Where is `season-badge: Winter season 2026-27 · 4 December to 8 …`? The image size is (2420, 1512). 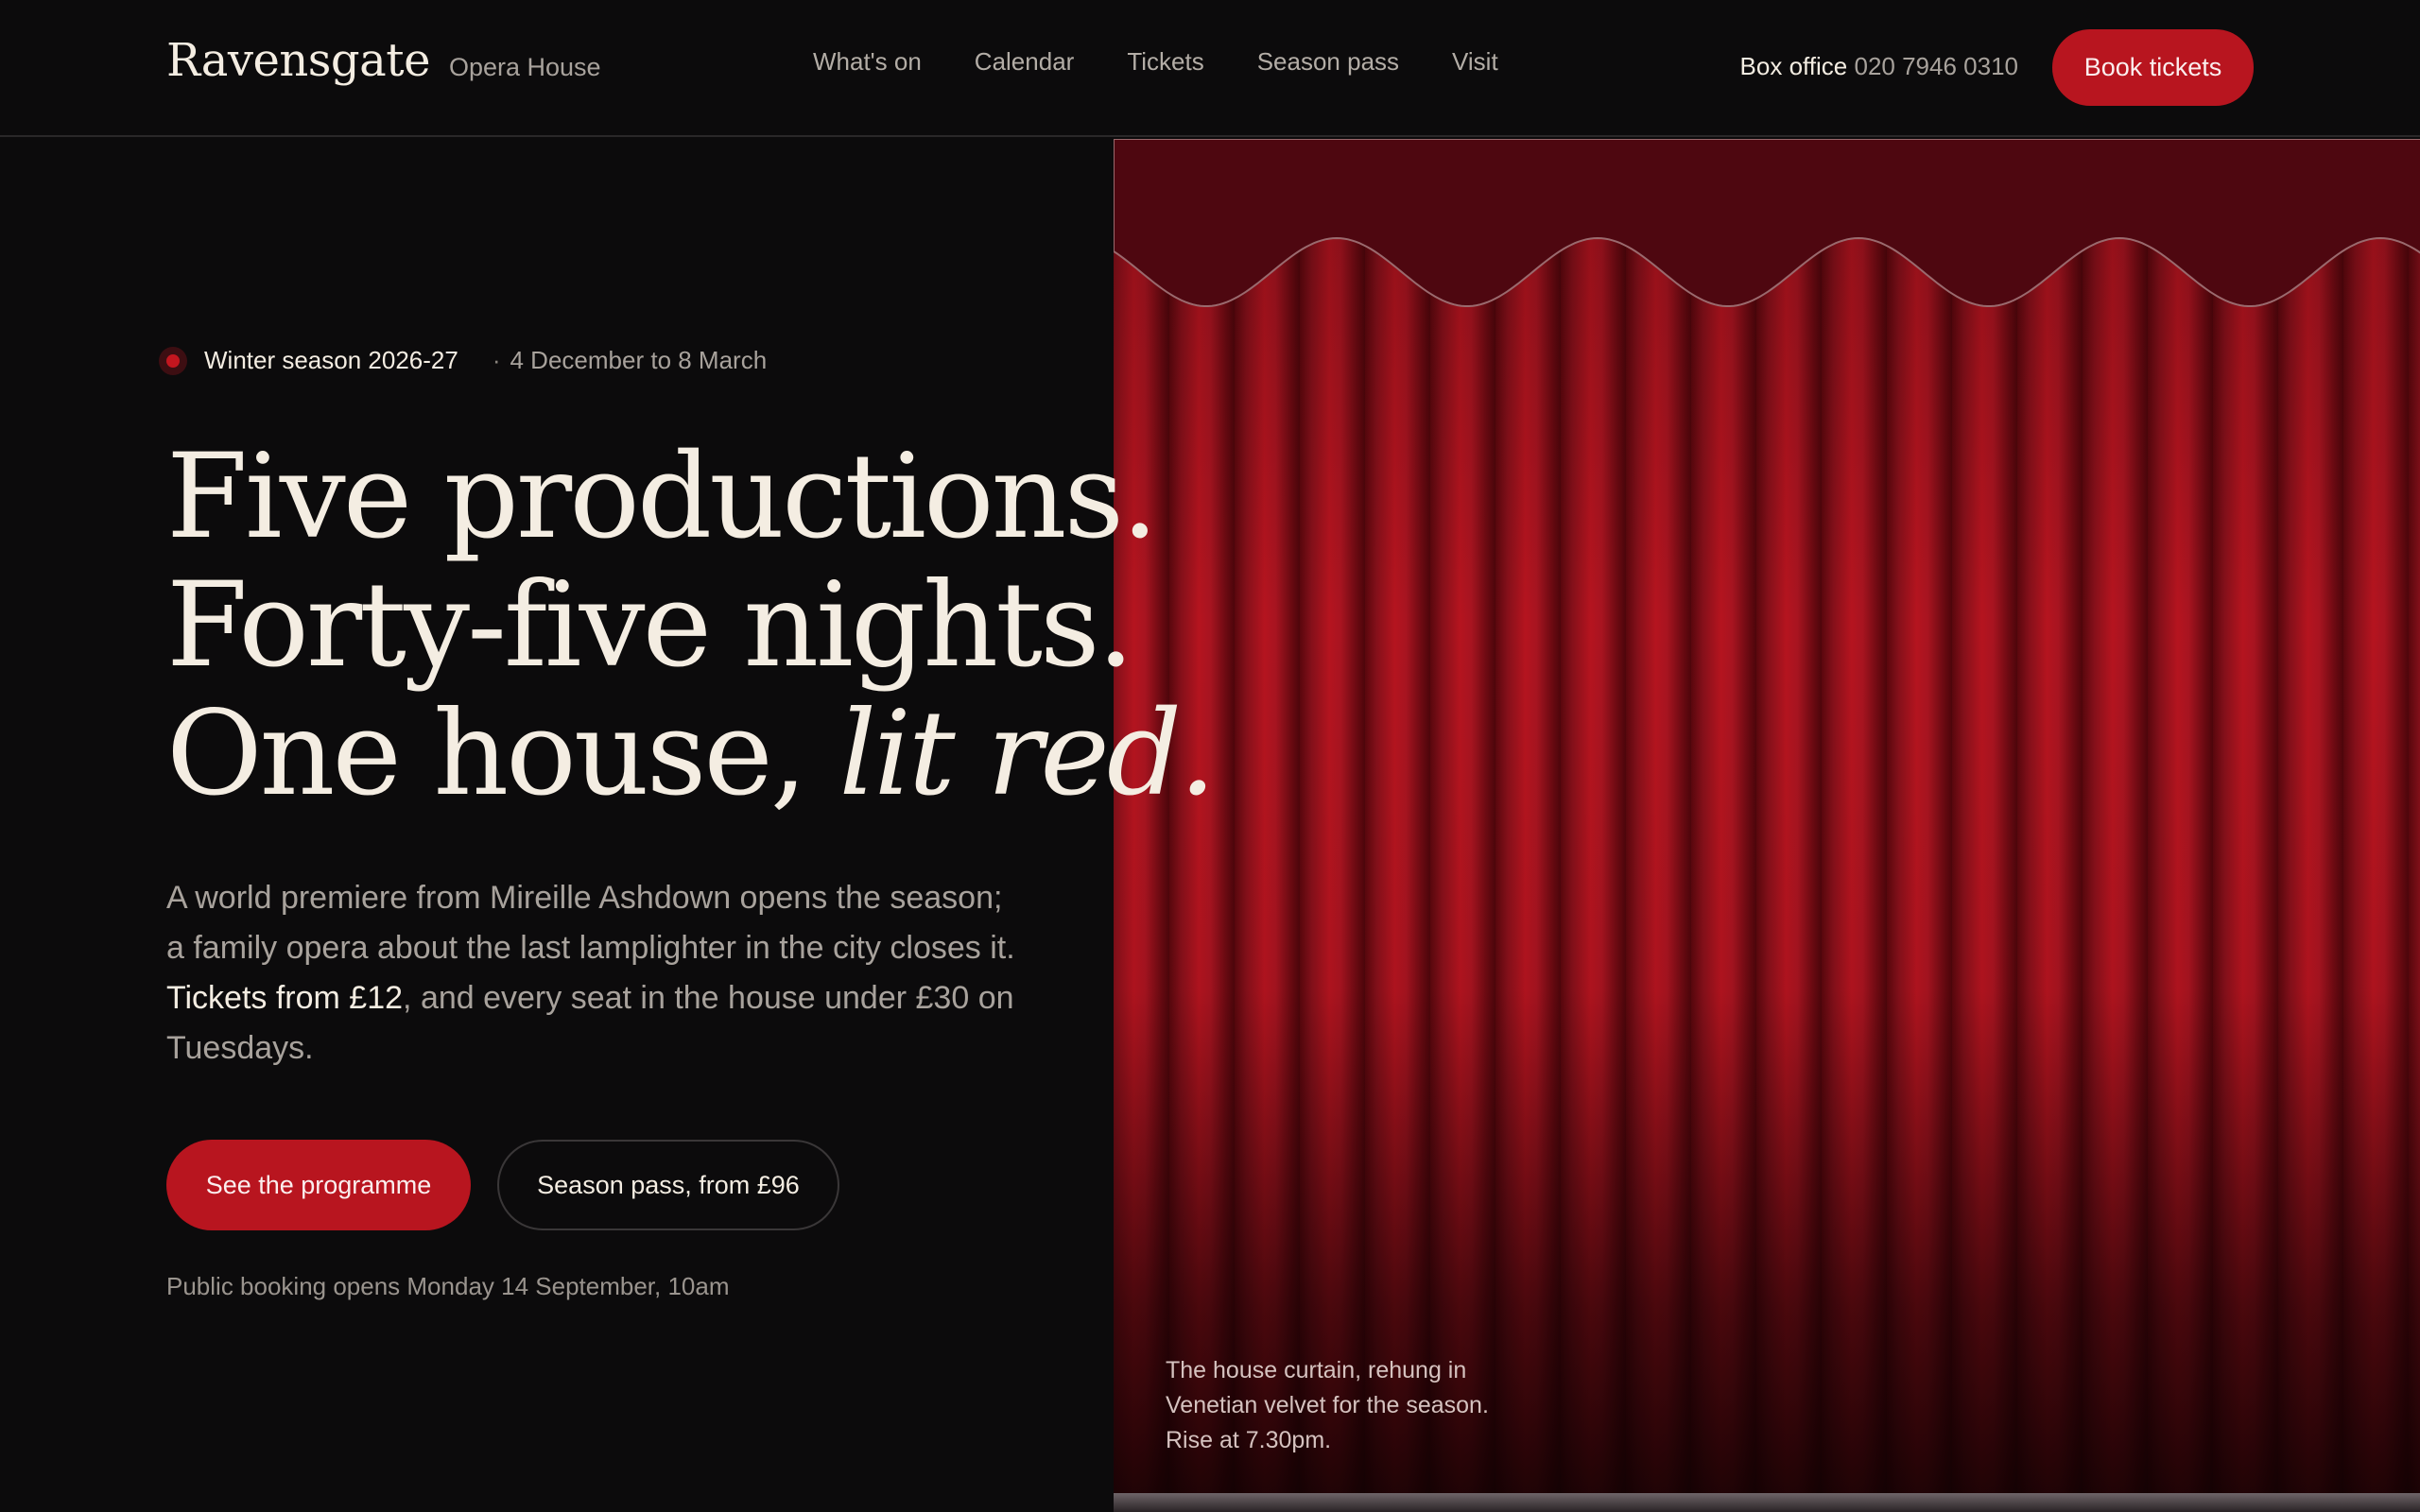
season-badge: Winter season 2026-27 · 4 December to 8 … is located at coordinates (463, 360).